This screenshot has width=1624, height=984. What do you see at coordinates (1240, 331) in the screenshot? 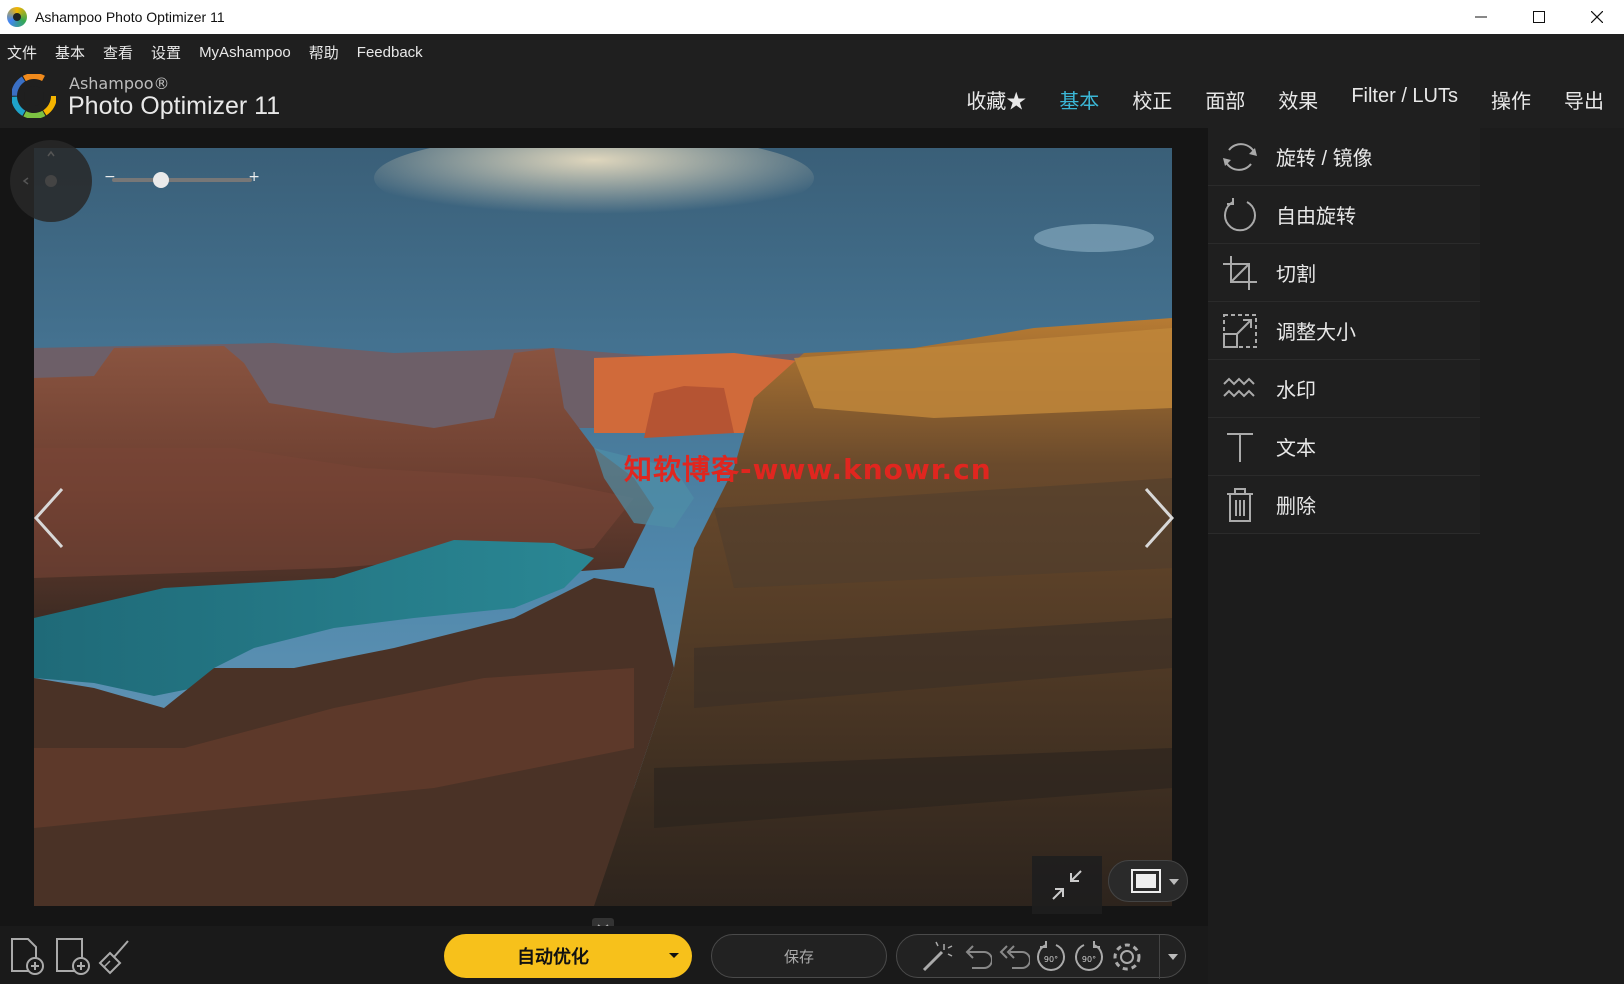
I see `resize-icon` at bounding box center [1240, 331].